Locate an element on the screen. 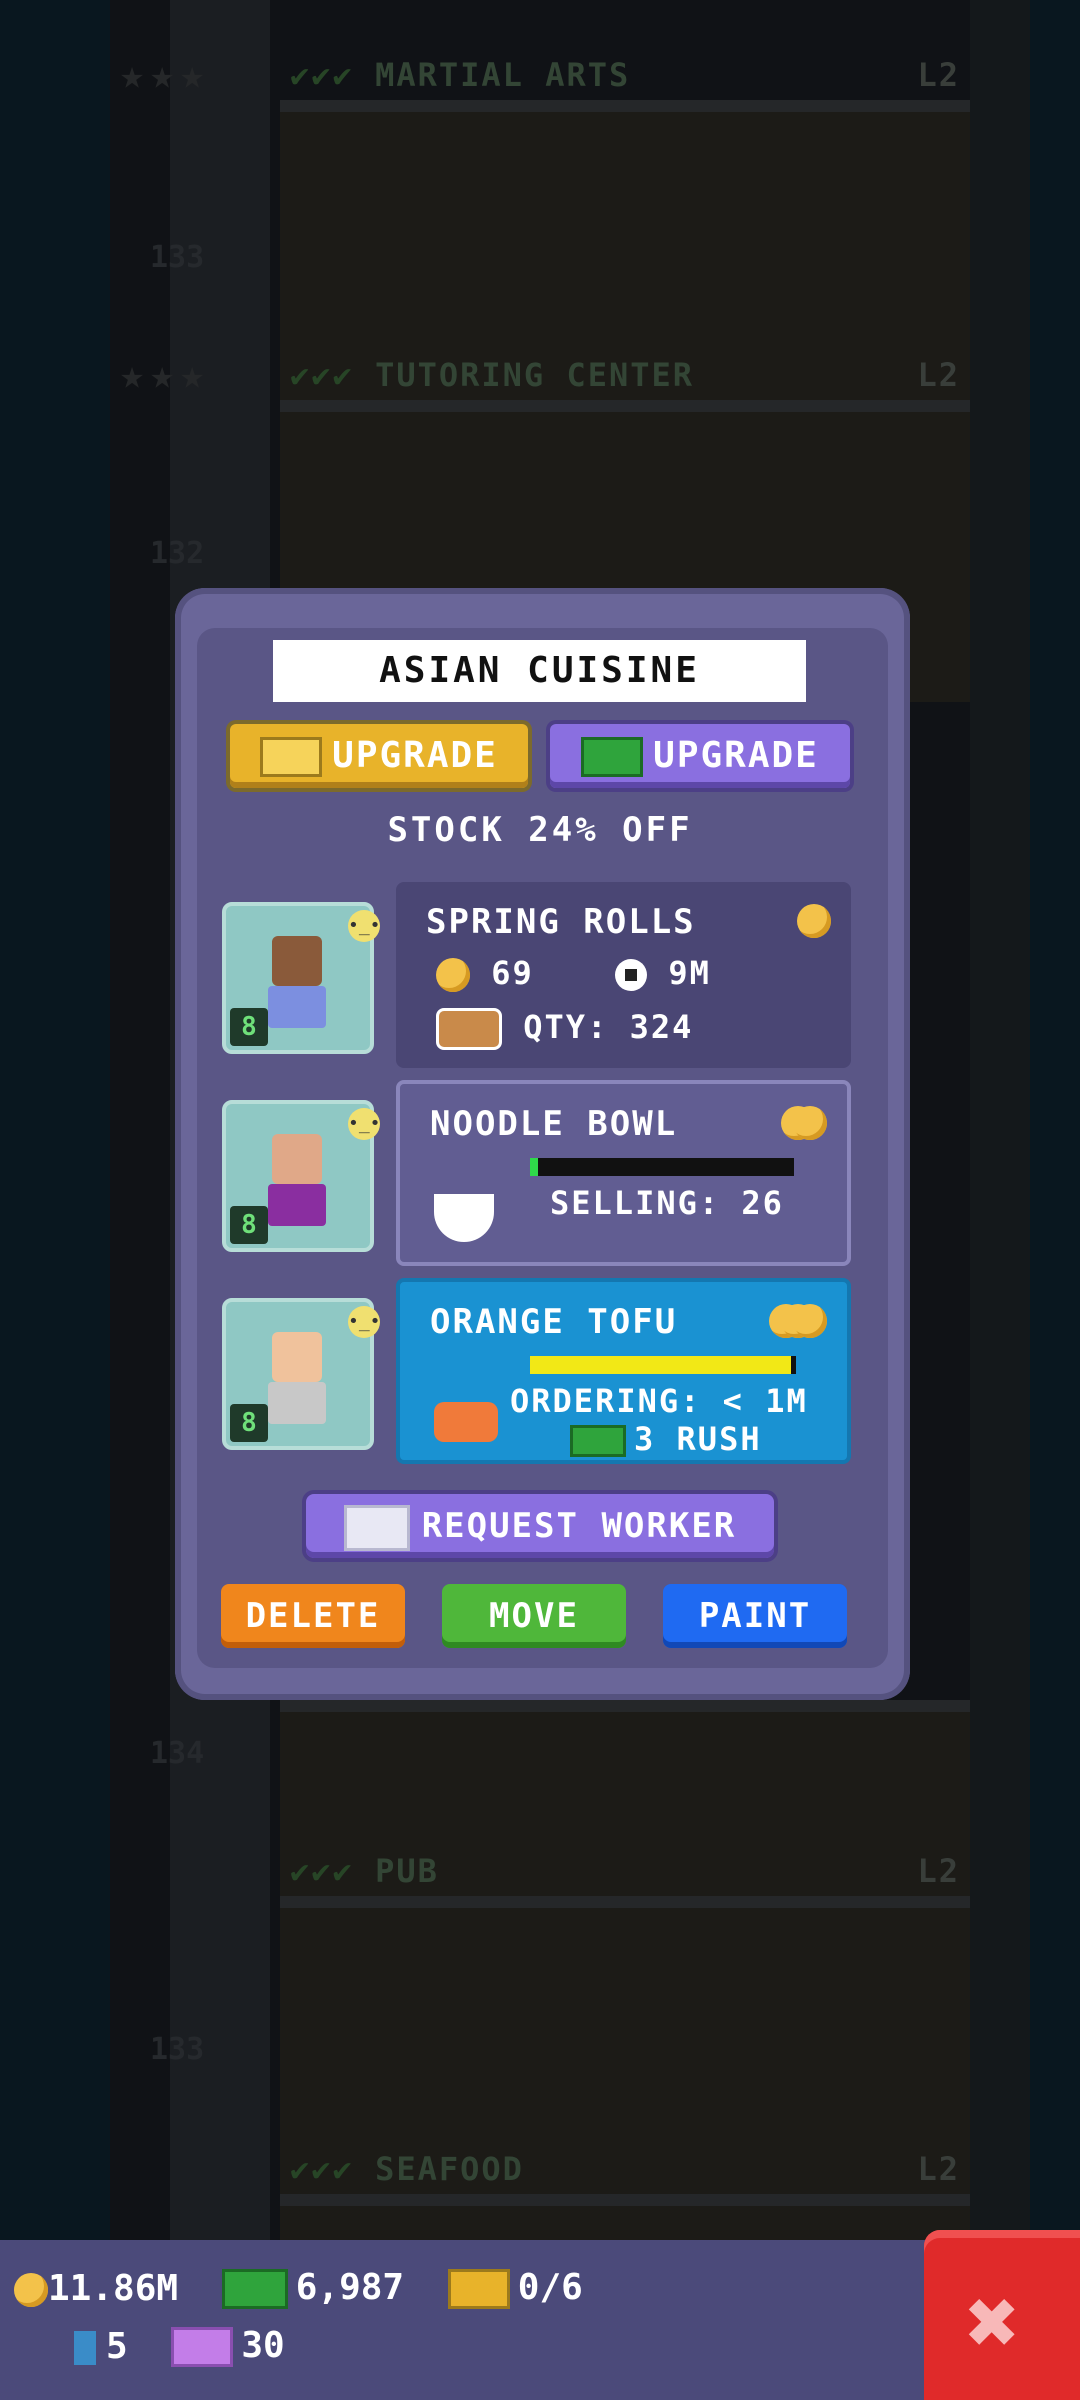 This screenshot has height=2400, width=1080. worker-avatar-2: •_• 8 is located at coordinates (301, 1176).